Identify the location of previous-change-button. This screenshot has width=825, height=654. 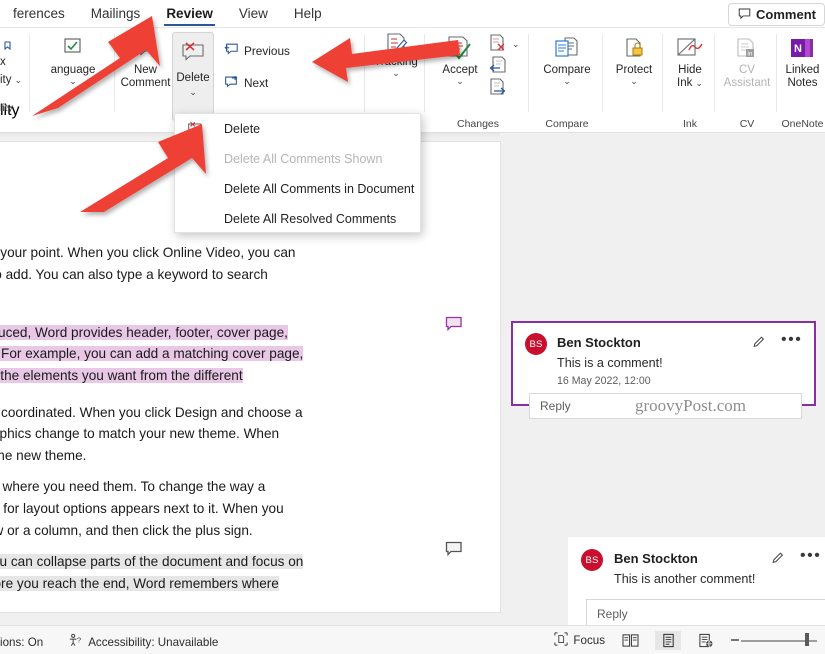
(498, 68).